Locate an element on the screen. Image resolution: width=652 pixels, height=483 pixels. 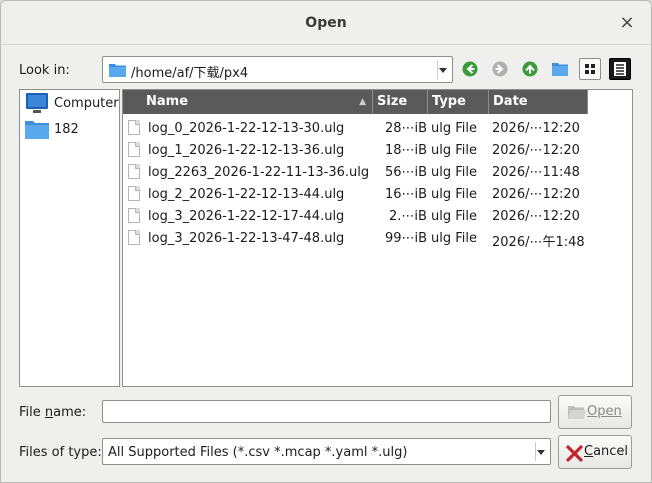
close-button: × is located at coordinates (627, 23).